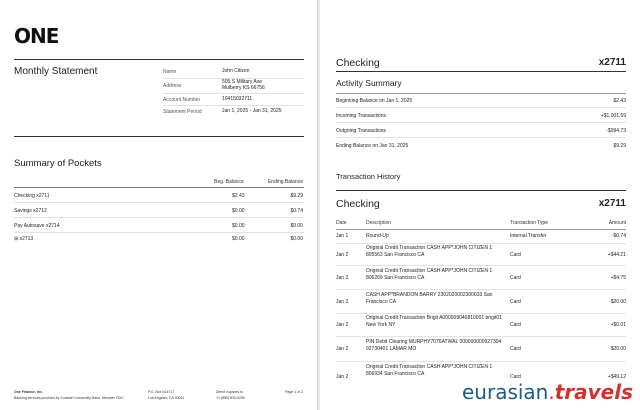  I want to click on footer-inquiries: Direct inquiries to, so click(230, 392).